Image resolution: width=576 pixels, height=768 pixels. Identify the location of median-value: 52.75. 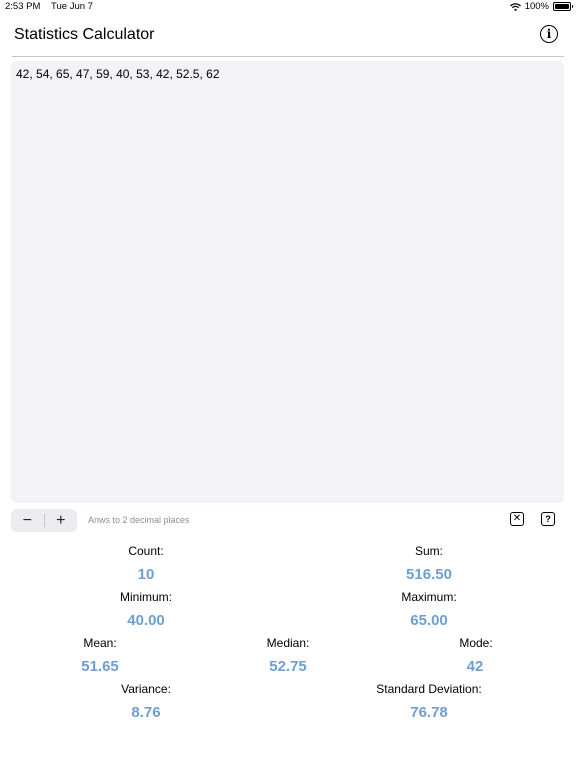
(288, 666).